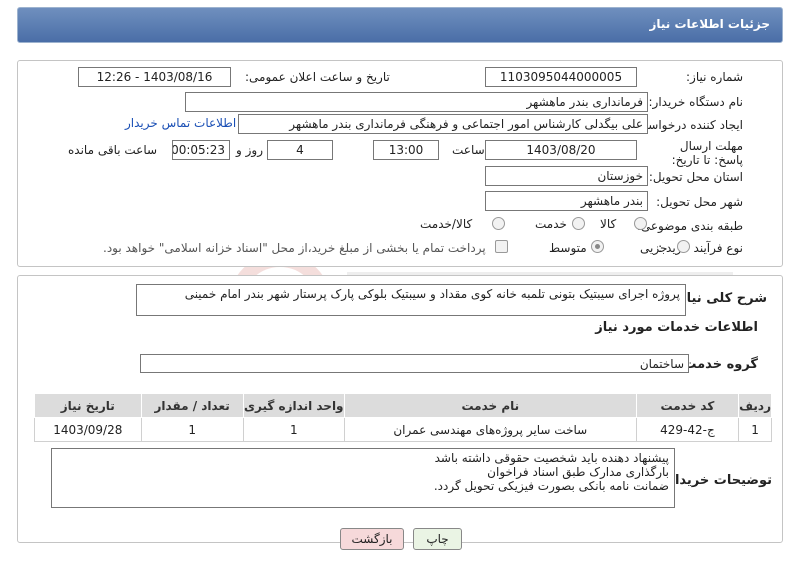  Describe the element at coordinates (293, 405) in the screenshot. I see `col-unit: واحد اندازه گیری` at that location.